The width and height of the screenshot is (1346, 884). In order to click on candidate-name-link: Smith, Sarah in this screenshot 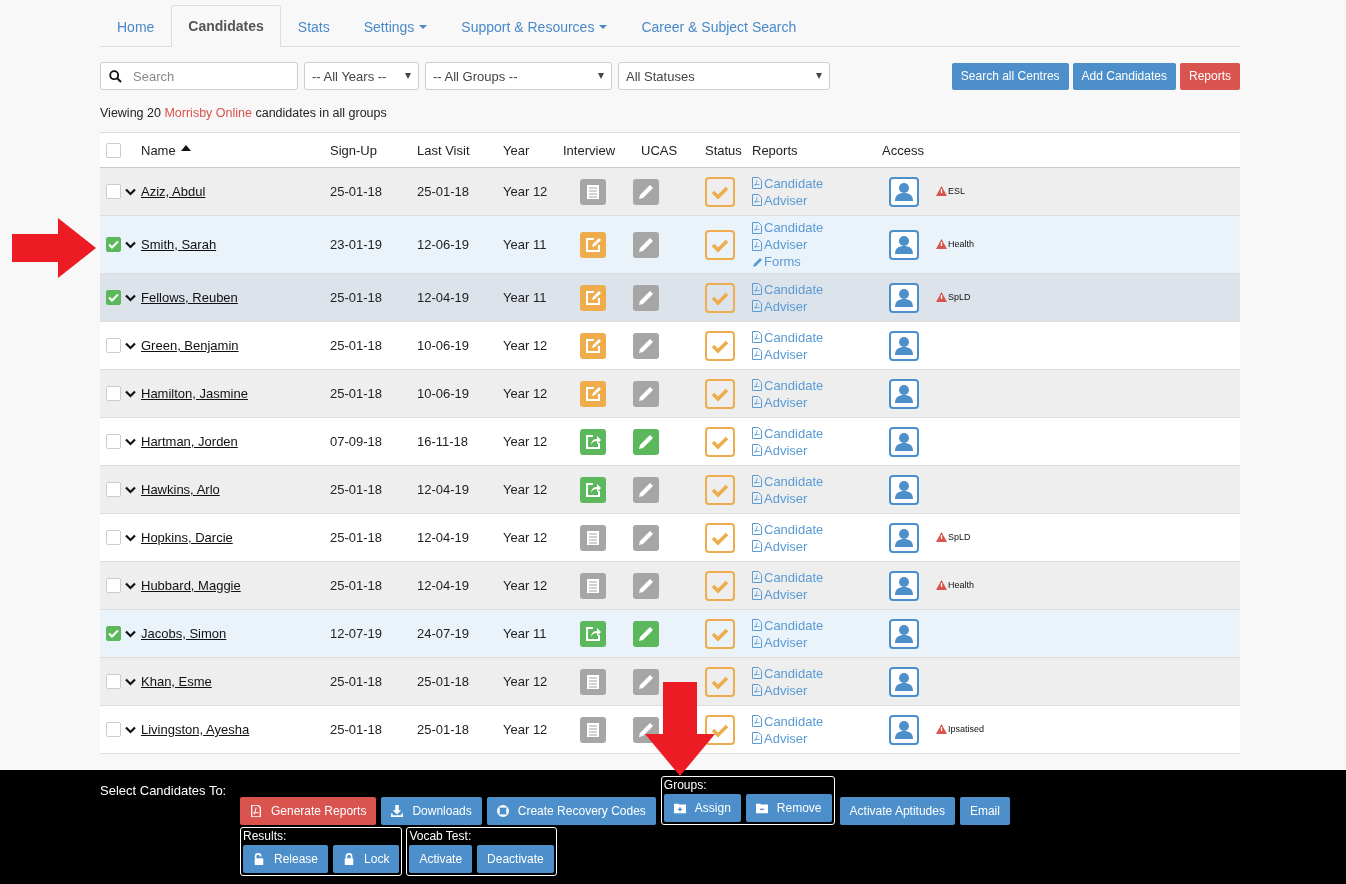, I will do `click(179, 244)`.